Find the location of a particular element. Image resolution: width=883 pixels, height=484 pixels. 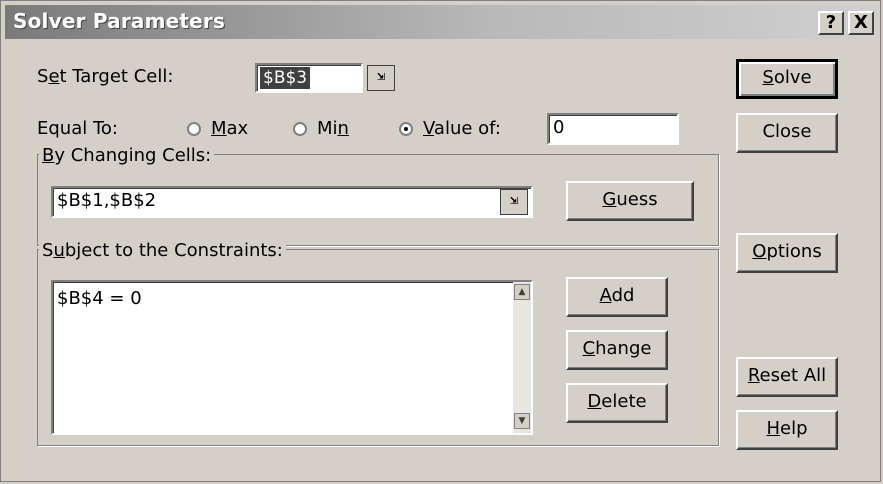

reset-all-button: Reset All is located at coordinates (787, 377).